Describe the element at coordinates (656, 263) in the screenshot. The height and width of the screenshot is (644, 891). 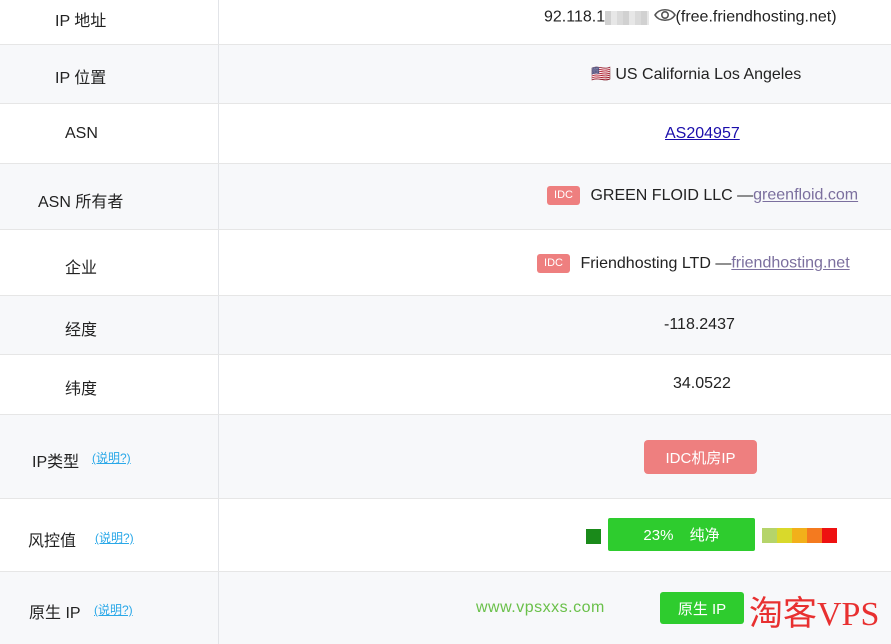
I see `company-name: Friendhosting LTD —` at that location.